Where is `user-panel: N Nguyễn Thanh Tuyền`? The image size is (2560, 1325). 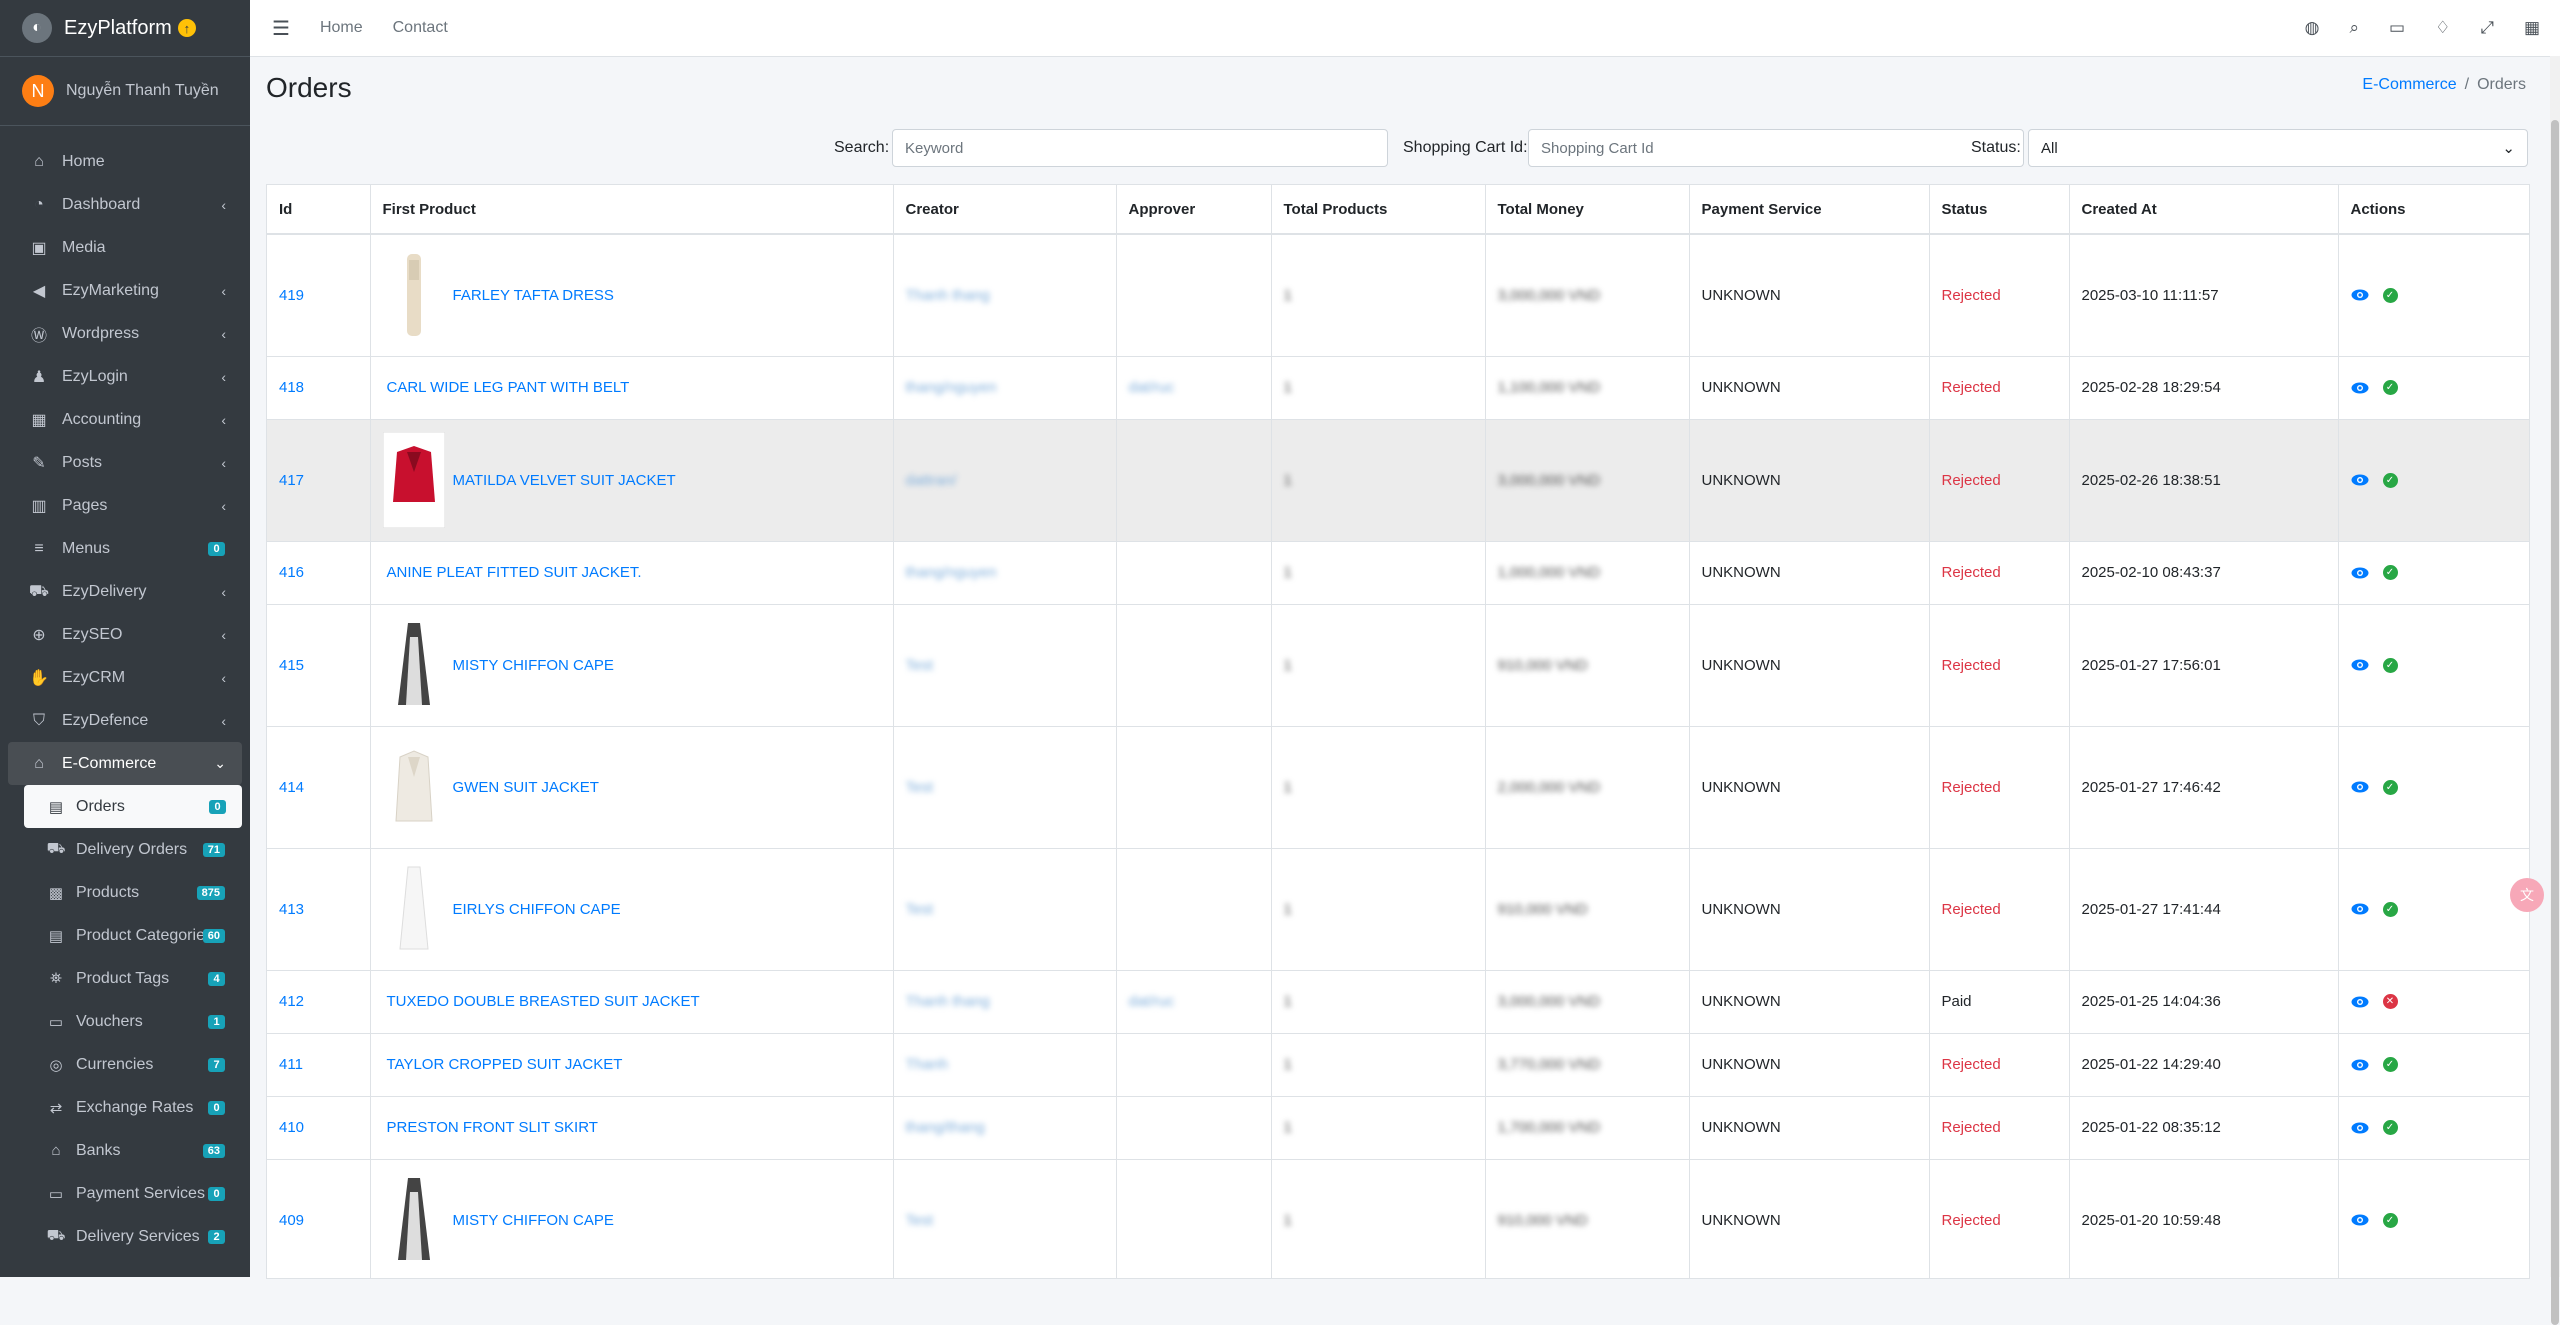 user-panel: N Nguyễn Thanh Tuyền is located at coordinates (125, 91).